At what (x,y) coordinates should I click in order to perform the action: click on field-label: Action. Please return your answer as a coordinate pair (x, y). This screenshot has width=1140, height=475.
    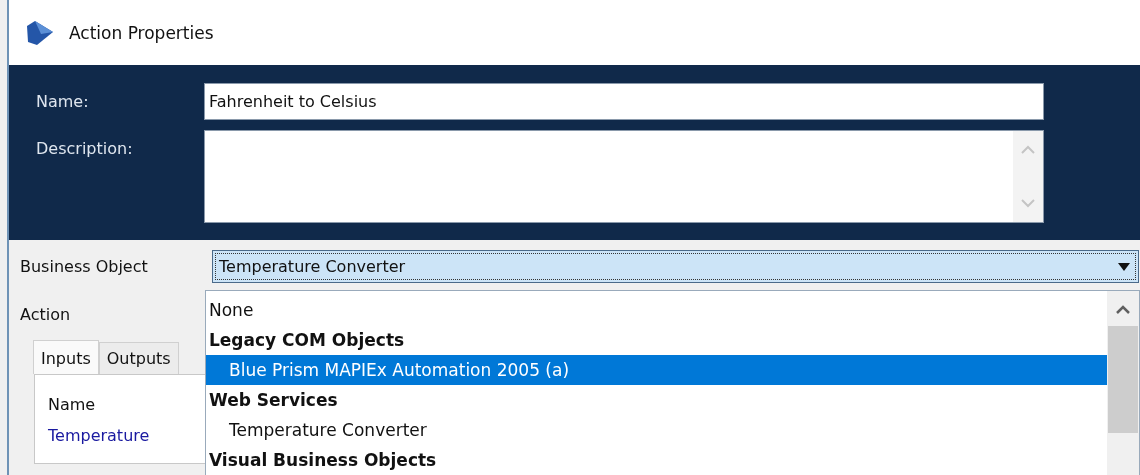
    Looking at the image, I should click on (45, 314).